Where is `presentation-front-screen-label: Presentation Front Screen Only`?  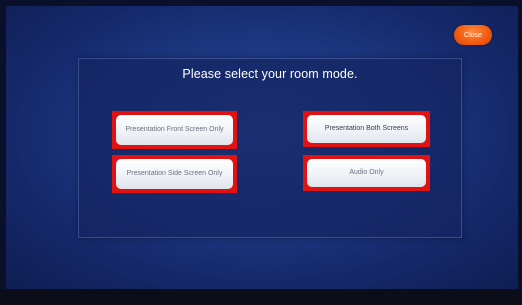 presentation-front-screen-label: Presentation Front Screen Only is located at coordinates (174, 130).